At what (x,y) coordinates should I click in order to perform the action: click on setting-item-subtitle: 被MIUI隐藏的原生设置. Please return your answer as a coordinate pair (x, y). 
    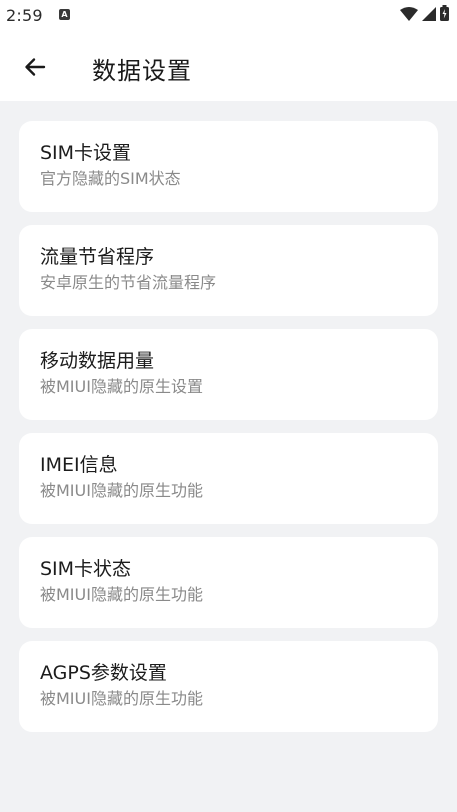
    Looking at the image, I should click on (121, 386).